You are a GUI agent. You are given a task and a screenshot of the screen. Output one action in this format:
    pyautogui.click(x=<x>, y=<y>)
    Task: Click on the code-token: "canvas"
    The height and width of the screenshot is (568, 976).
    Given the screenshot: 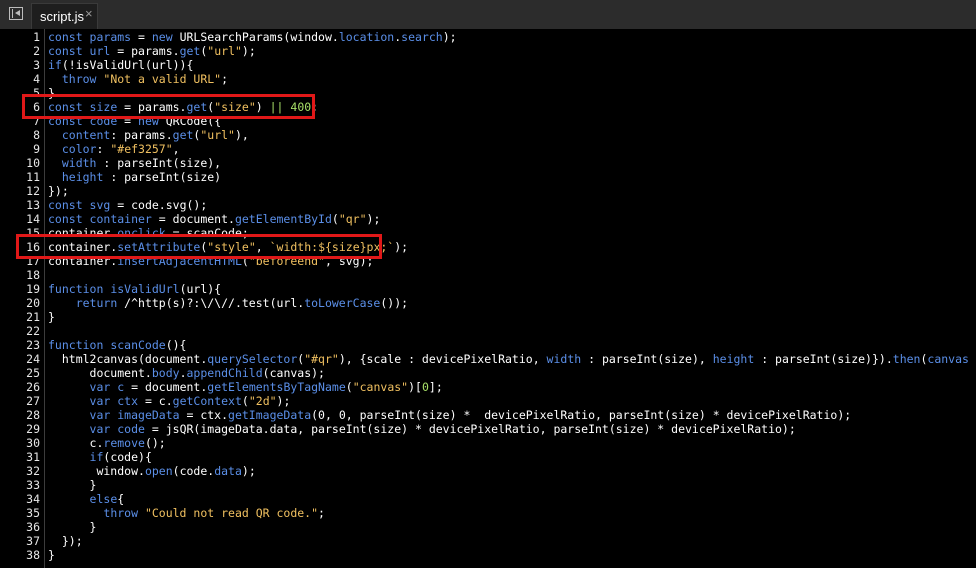 What is the action you would take?
    pyautogui.click(x=380, y=387)
    